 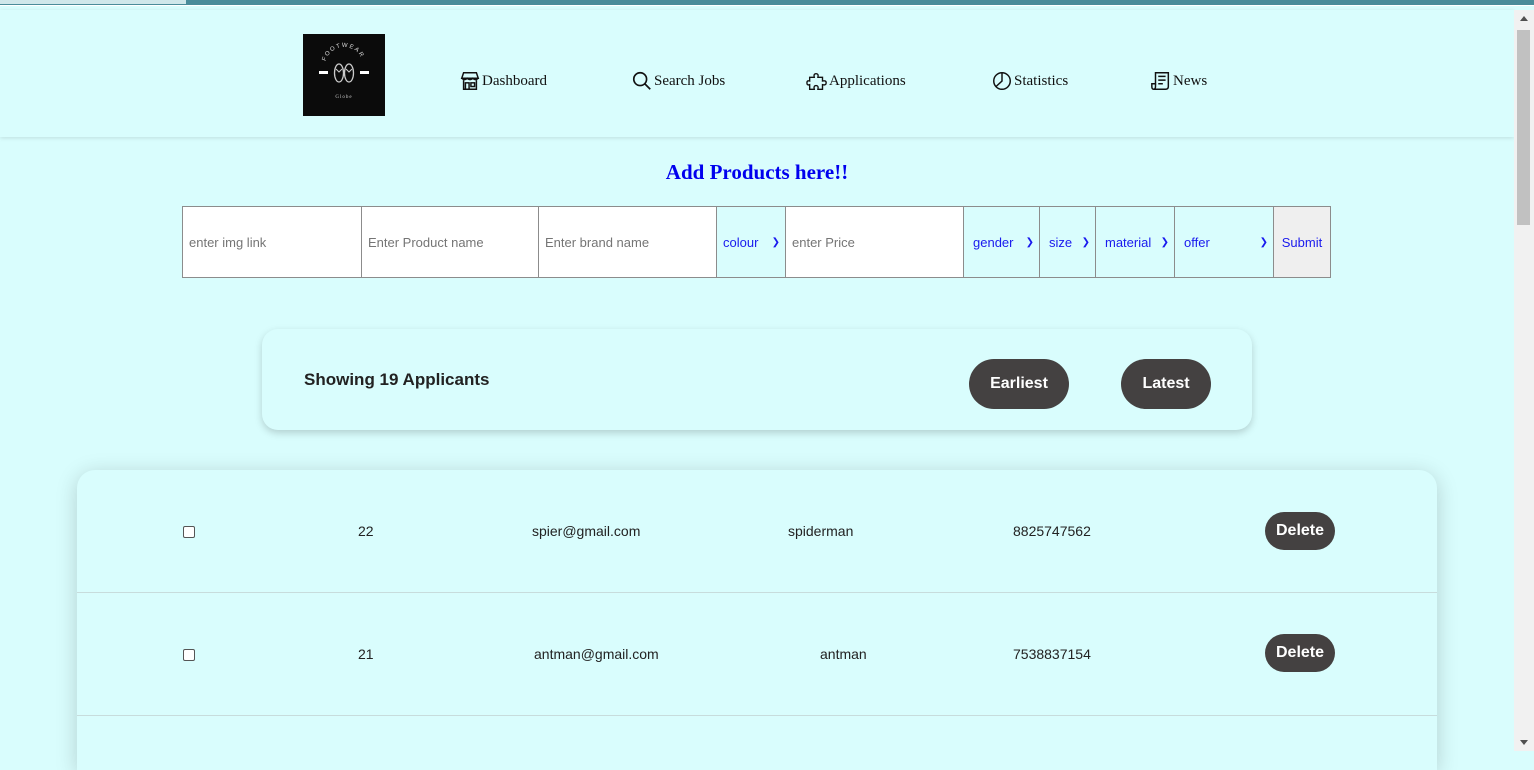 I want to click on size-select: size ❯, so click(x=1067, y=242).